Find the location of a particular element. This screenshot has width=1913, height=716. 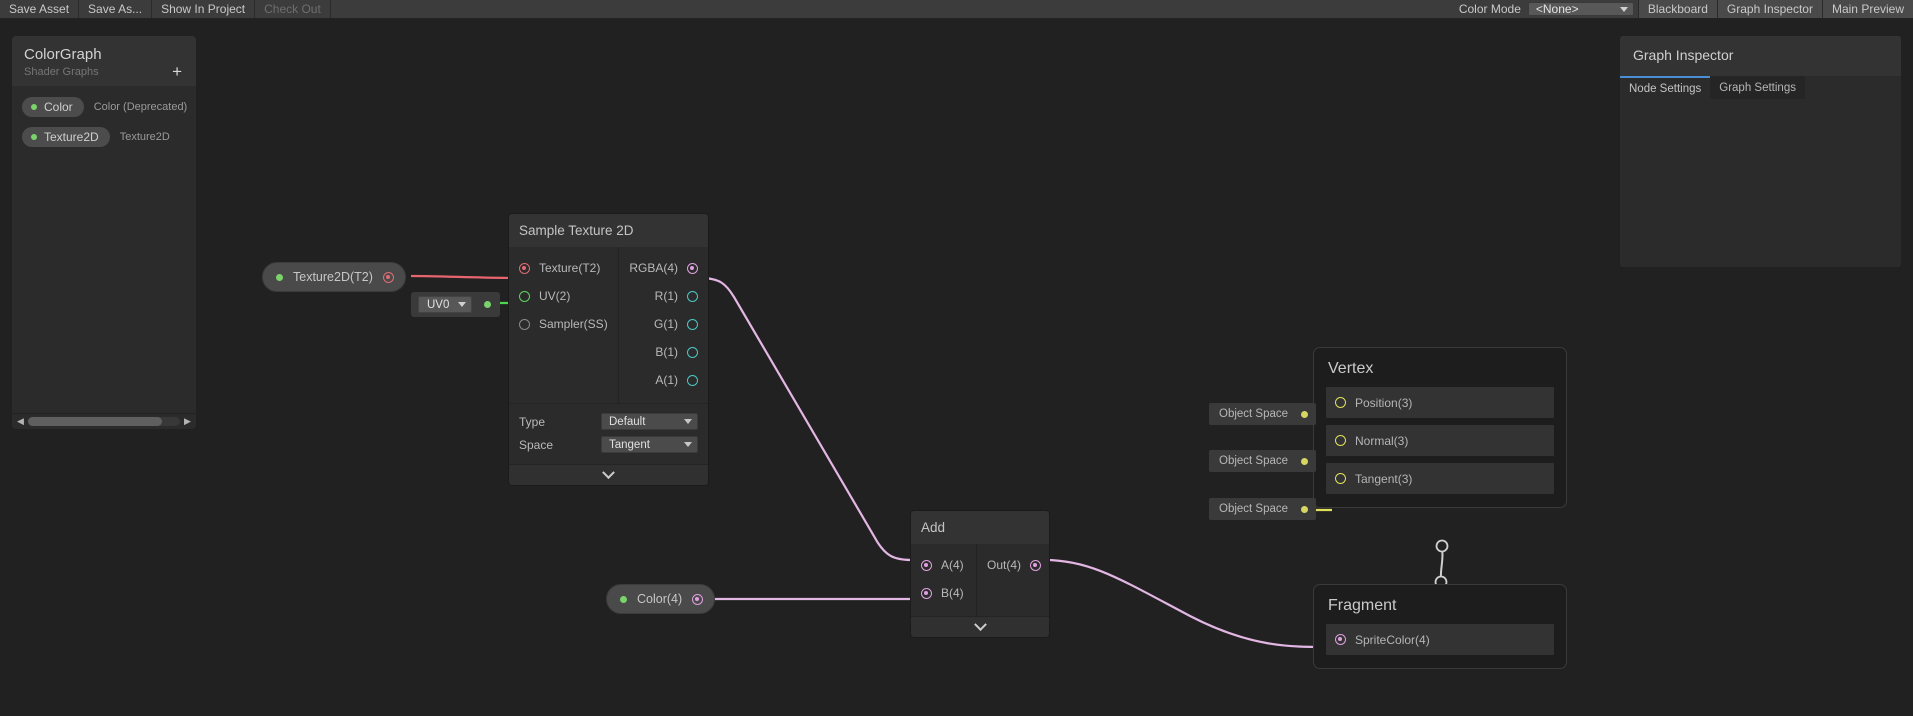

inspector-tab-bar: Node Settings Graph Settings is located at coordinates (1760, 87).